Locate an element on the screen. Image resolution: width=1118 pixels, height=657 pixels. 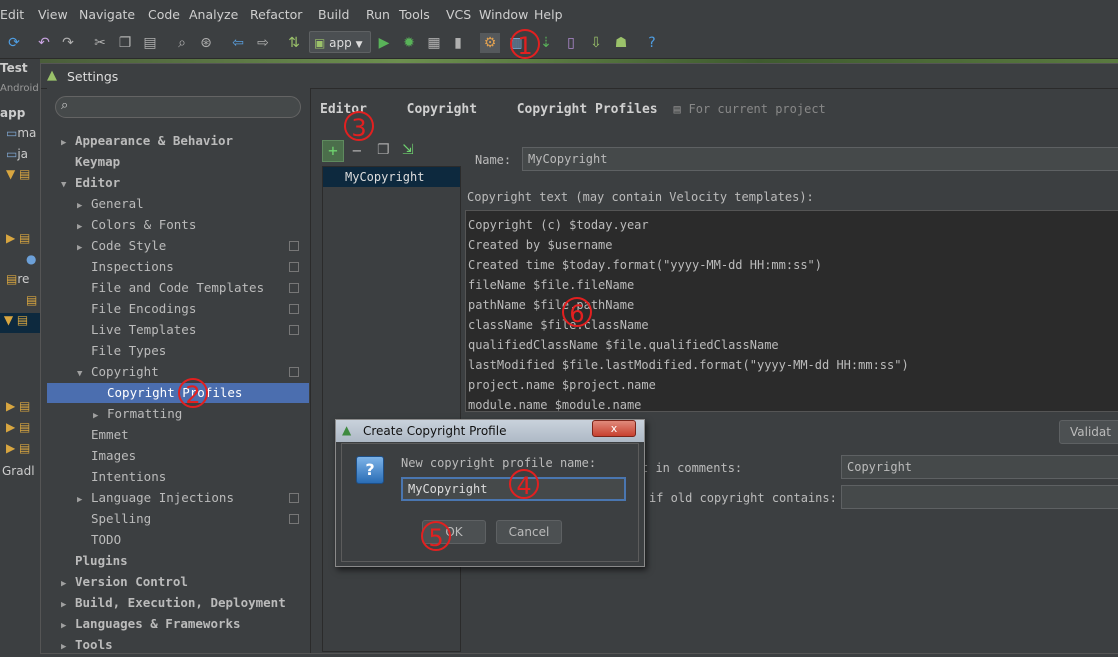
tree-item: File and Code Templates is located at coordinates (178, 288).